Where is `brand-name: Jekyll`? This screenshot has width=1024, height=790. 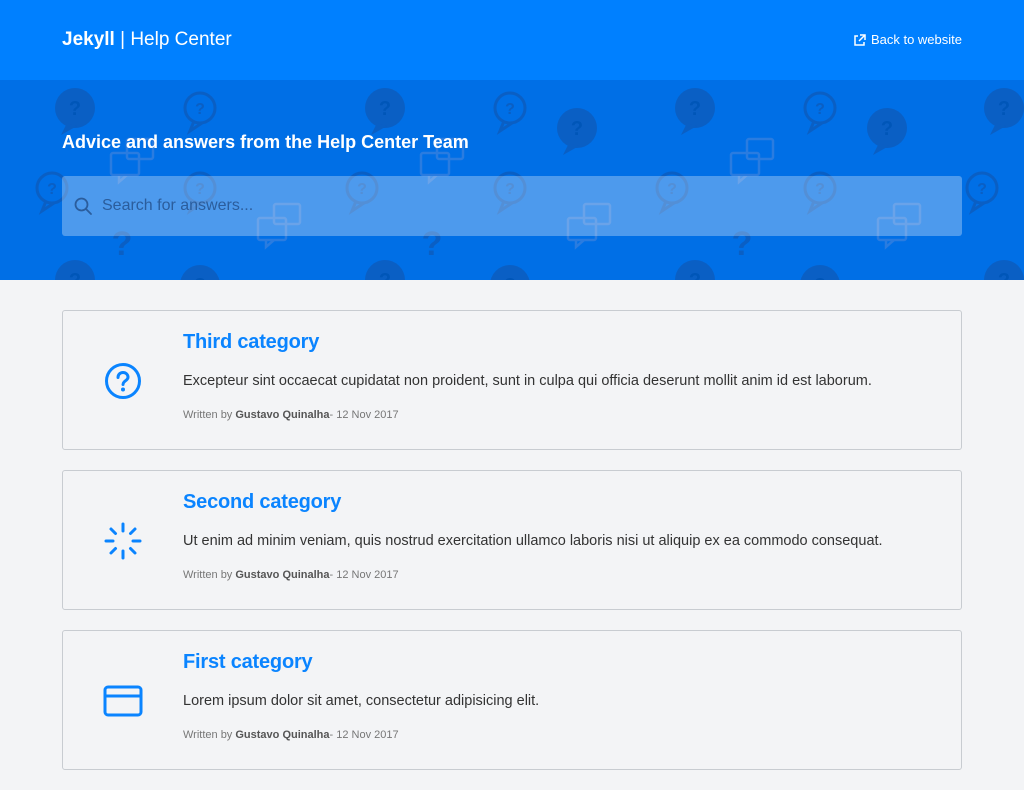
brand-name: Jekyll is located at coordinates (88, 39).